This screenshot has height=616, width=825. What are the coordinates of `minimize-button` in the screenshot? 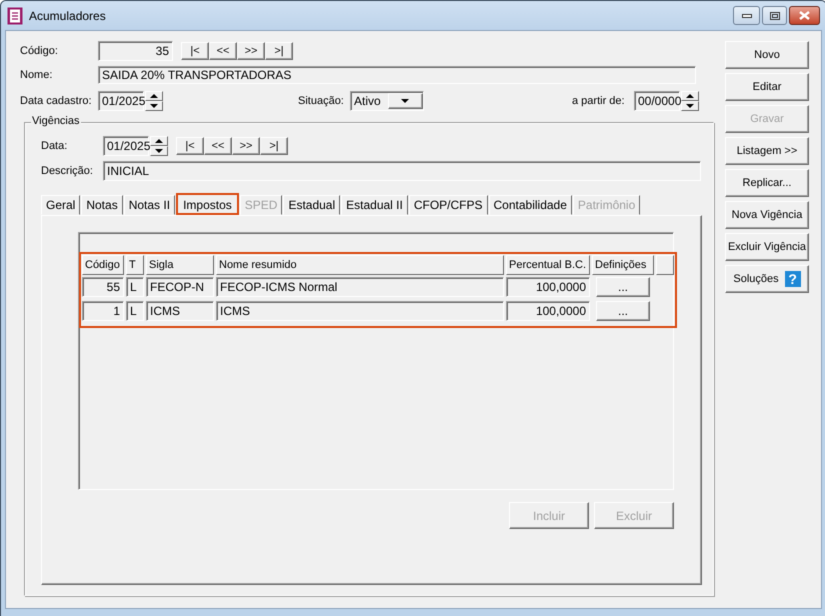 It's located at (746, 15).